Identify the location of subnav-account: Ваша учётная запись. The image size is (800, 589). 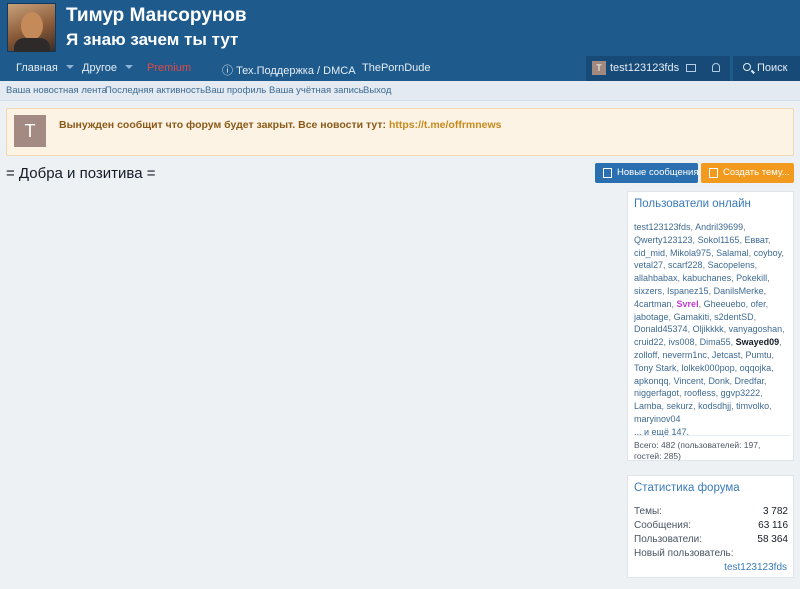
(316, 90).